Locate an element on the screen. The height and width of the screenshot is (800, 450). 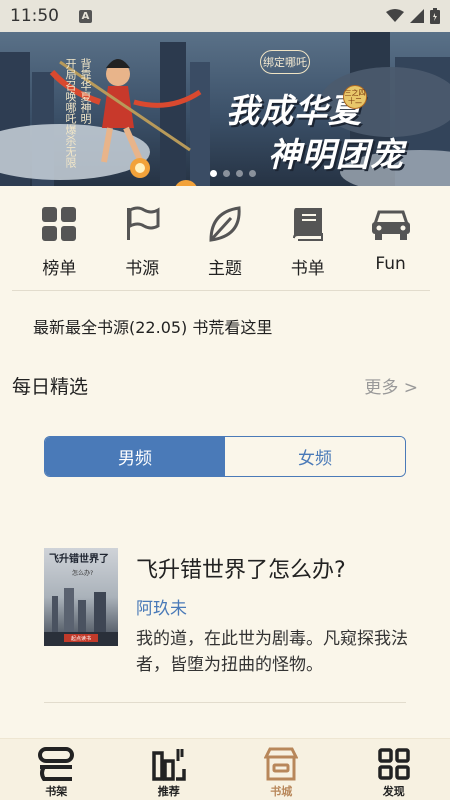
nav-recommend: 推荐 is located at coordinates (169, 769).